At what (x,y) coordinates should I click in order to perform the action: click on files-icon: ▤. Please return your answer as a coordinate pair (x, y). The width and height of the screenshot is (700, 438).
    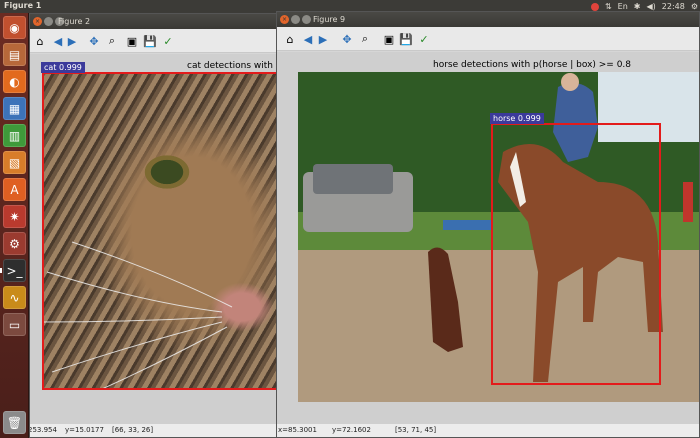
    Looking at the image, I should click on (14, 54).